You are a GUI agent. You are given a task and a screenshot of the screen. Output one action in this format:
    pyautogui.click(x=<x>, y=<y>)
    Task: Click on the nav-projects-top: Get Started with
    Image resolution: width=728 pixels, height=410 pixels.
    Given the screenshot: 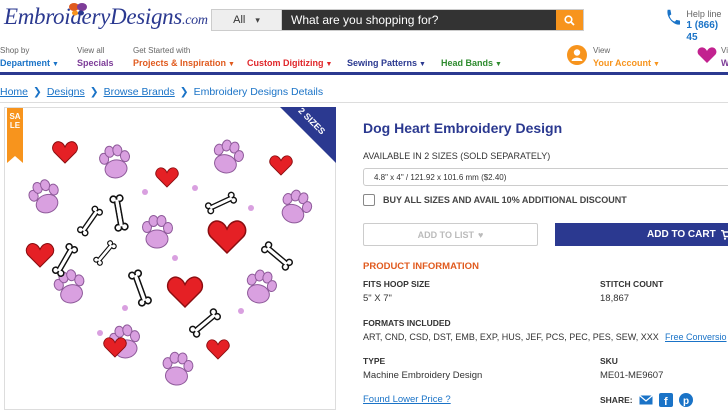 What is the action you would take?
    pyautogui.click(x=162, y=50)
    